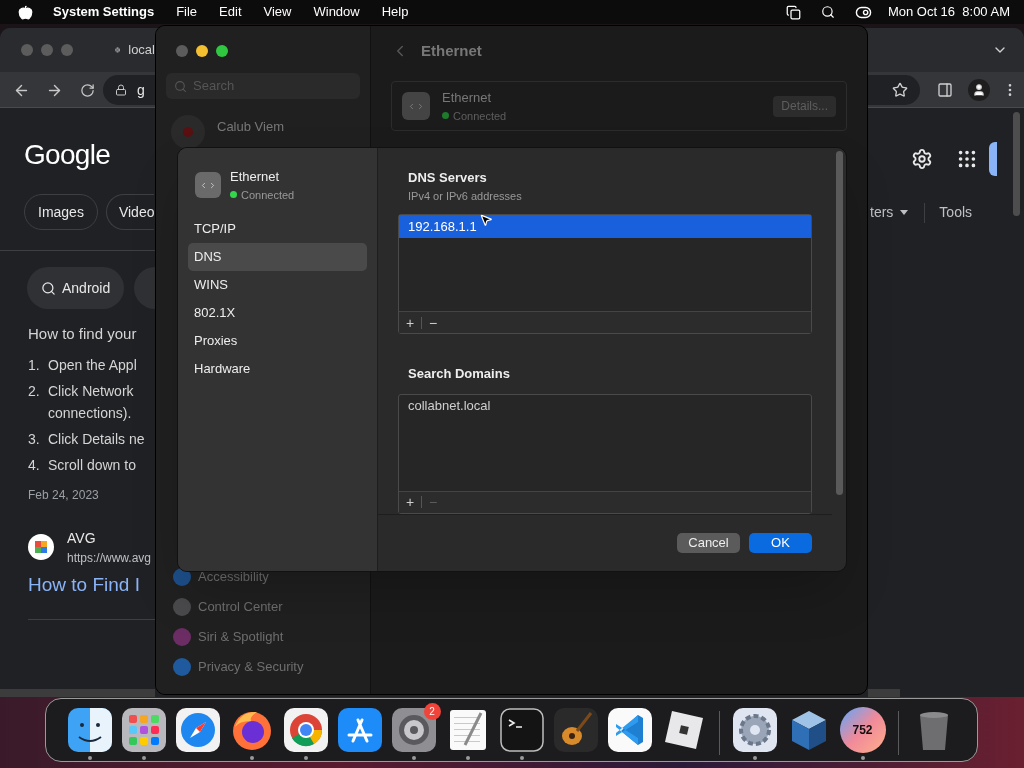 This screenshot has width=1024, height=768. I want to click on menu-clock: Mon Oct 16 8:00 AM, so click(948, 12).